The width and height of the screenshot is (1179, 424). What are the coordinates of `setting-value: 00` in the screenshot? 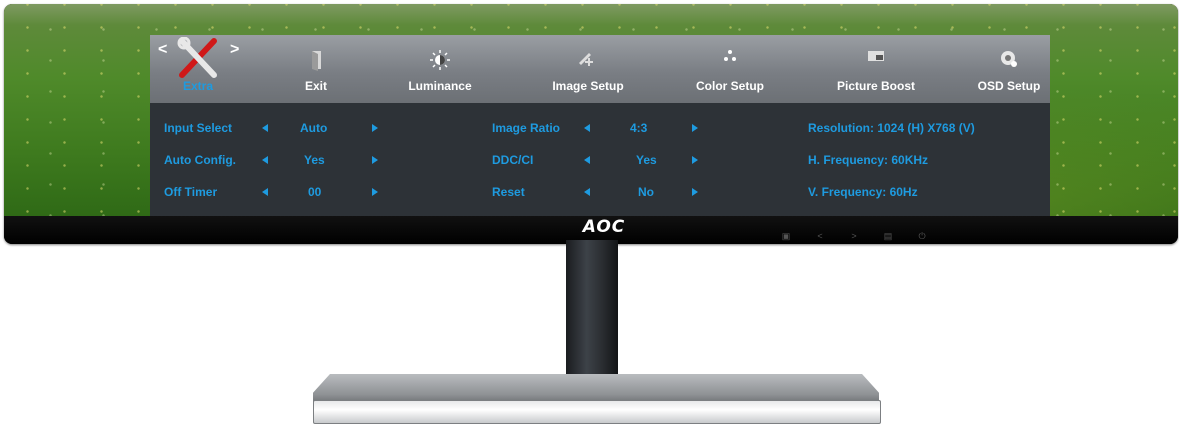 It's located at (315, 192).